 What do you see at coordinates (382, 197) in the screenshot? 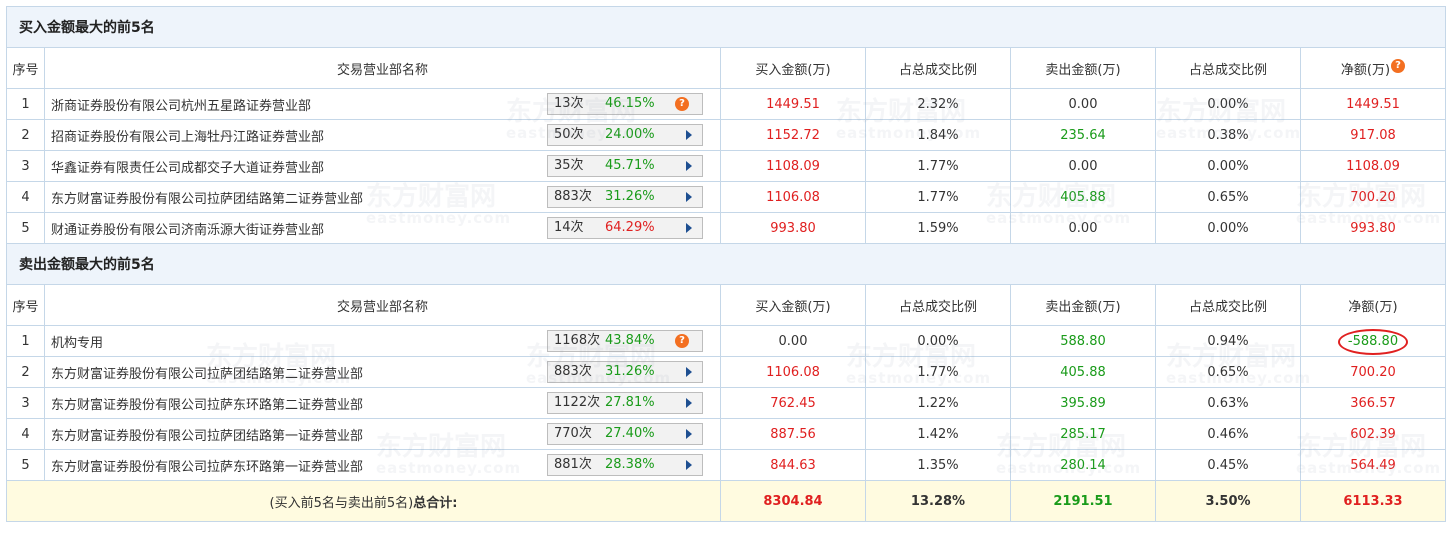
I see `dept-cell: 东方财富证券股份有限公司拉萨团结路第二证券营业部 883次 31.26%` at bounding box center [382, 197].